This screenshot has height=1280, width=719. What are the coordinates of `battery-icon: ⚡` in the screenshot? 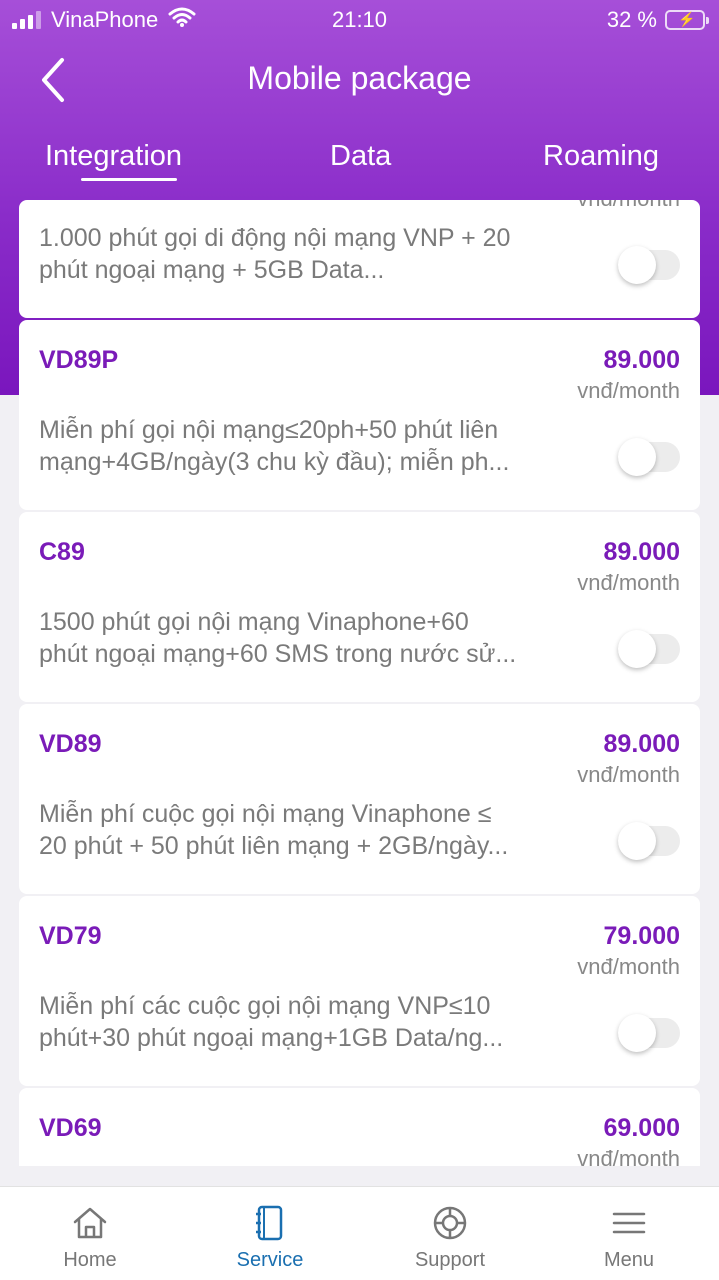 It's located at (687, 20).